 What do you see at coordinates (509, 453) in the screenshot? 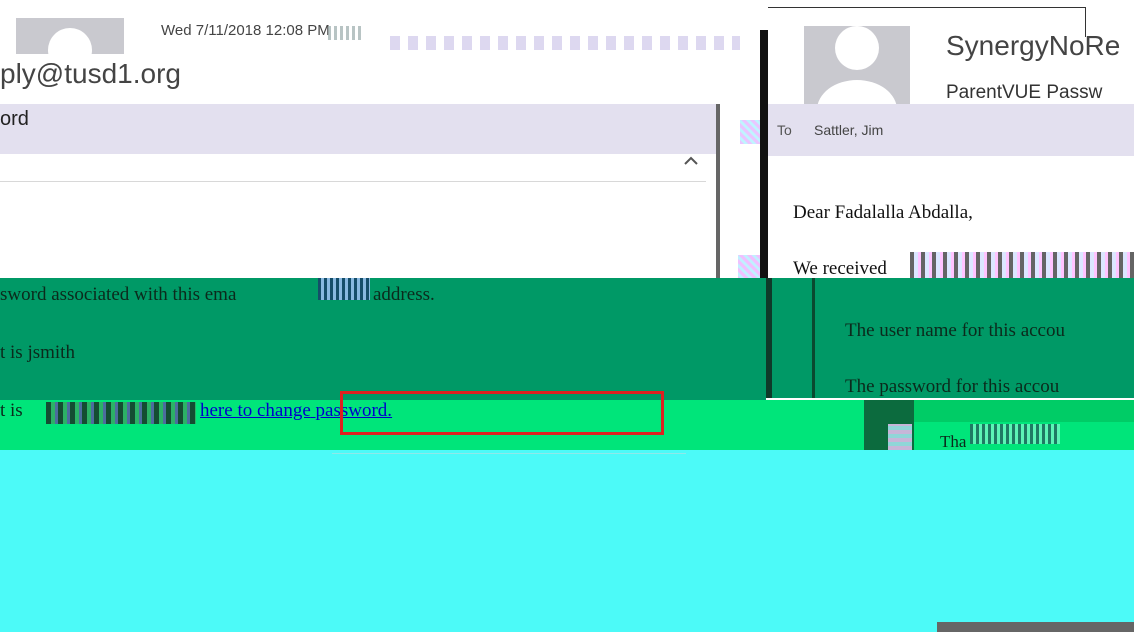
I see `cyan-area-rule` at bounding box center [509, 453].